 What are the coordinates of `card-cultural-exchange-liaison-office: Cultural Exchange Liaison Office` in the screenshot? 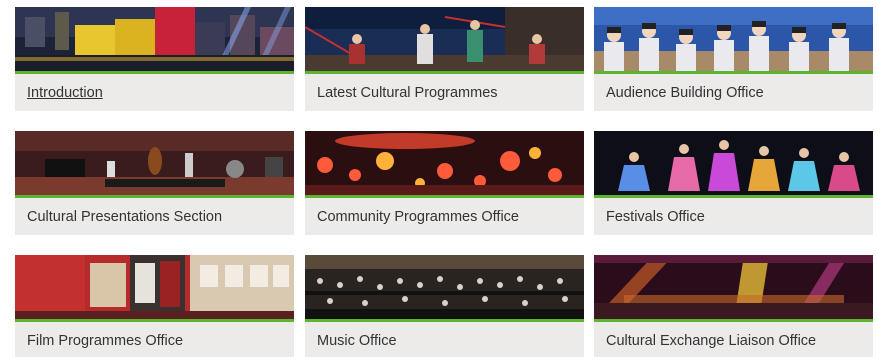 It's located at (733, 306).